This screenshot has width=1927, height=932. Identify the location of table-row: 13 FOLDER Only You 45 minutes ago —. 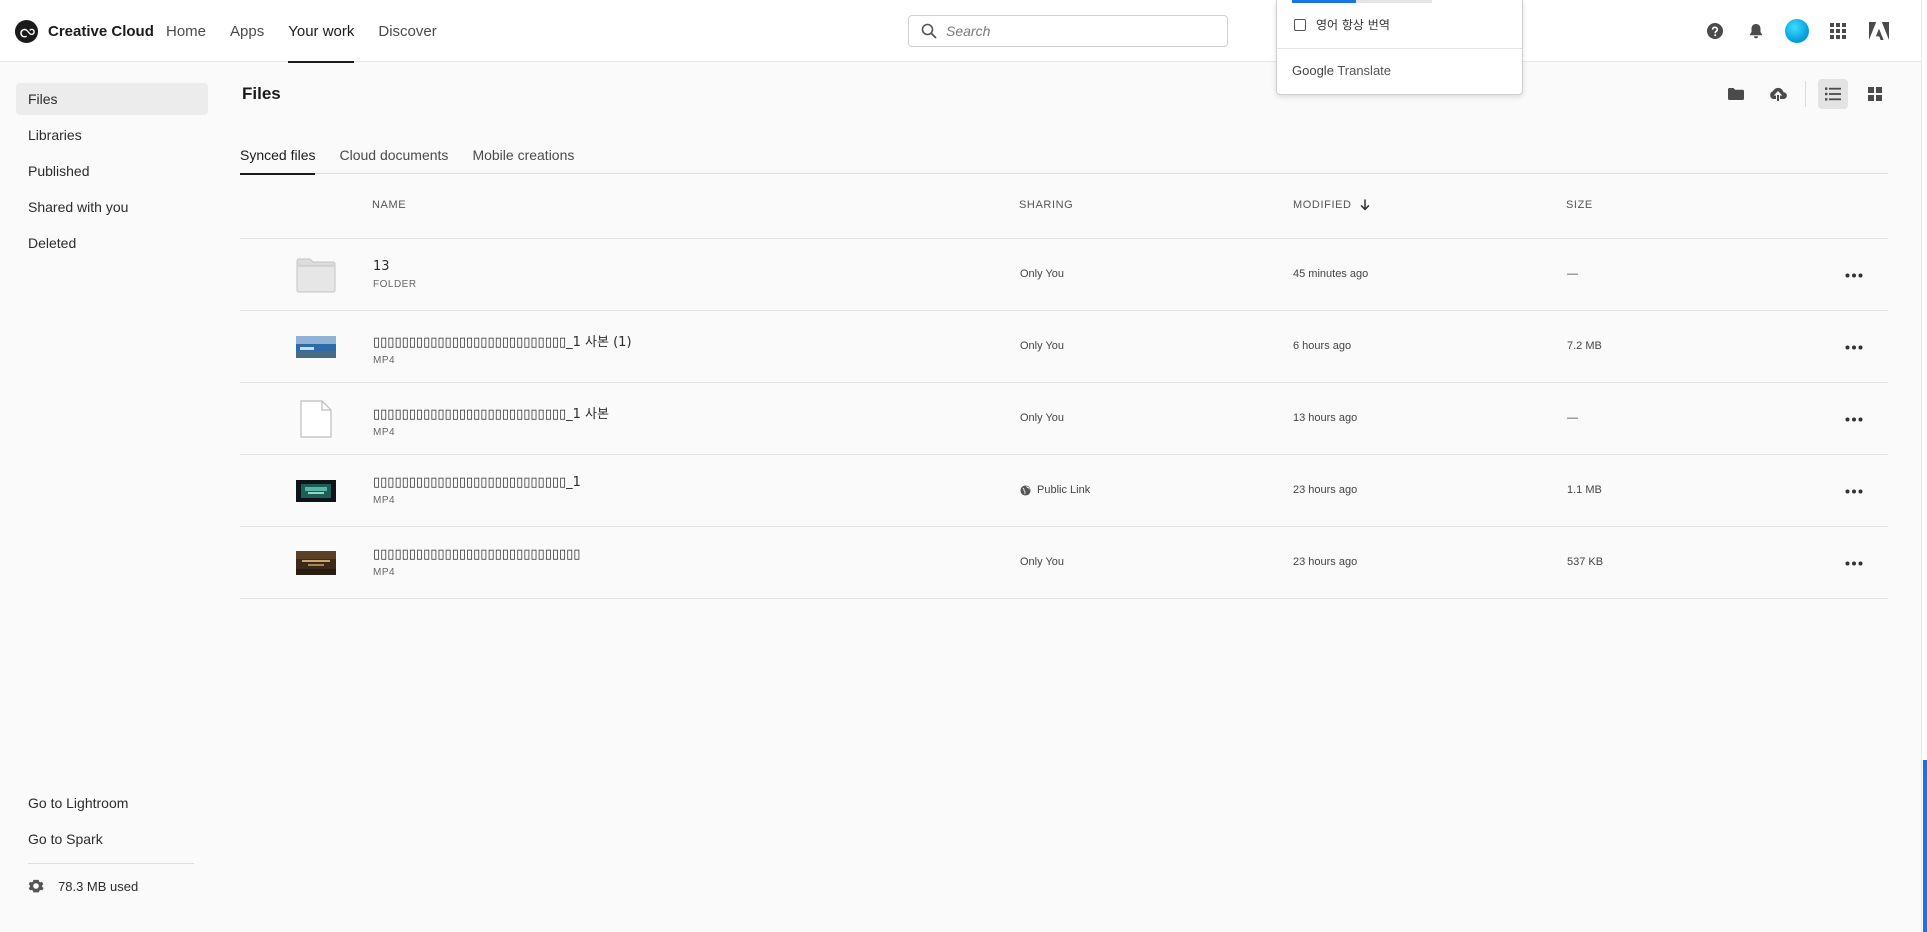
(1064, 275).